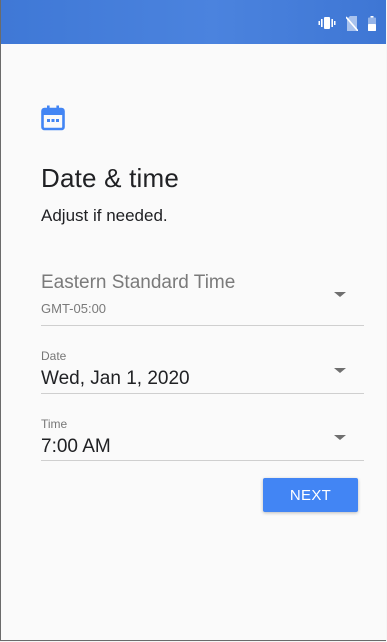 The height and width of the screenshot is (642, 387). I want to click on battery-icon, so click(372, 23).